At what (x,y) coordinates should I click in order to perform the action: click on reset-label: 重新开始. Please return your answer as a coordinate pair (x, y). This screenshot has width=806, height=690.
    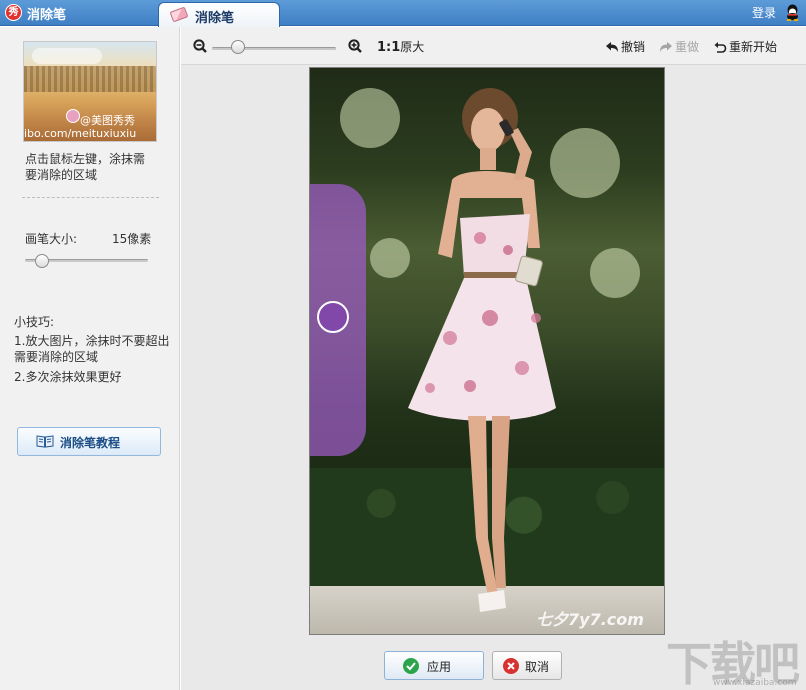
    Looking at the image, I should click on (753, 47).